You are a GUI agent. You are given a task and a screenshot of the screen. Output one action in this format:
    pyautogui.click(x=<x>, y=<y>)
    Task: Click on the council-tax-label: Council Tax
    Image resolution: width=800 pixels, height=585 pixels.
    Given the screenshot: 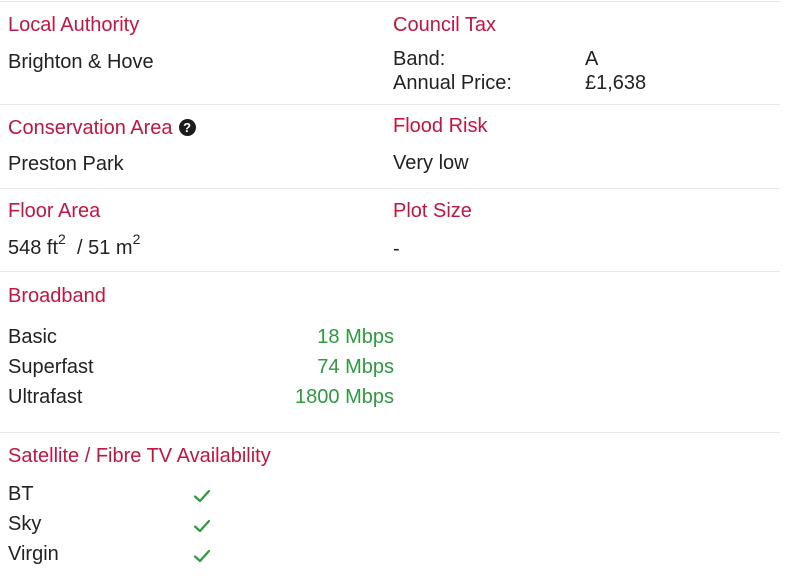 What is the action you would take?
    pyautogui.click(x=445, y=25)
    